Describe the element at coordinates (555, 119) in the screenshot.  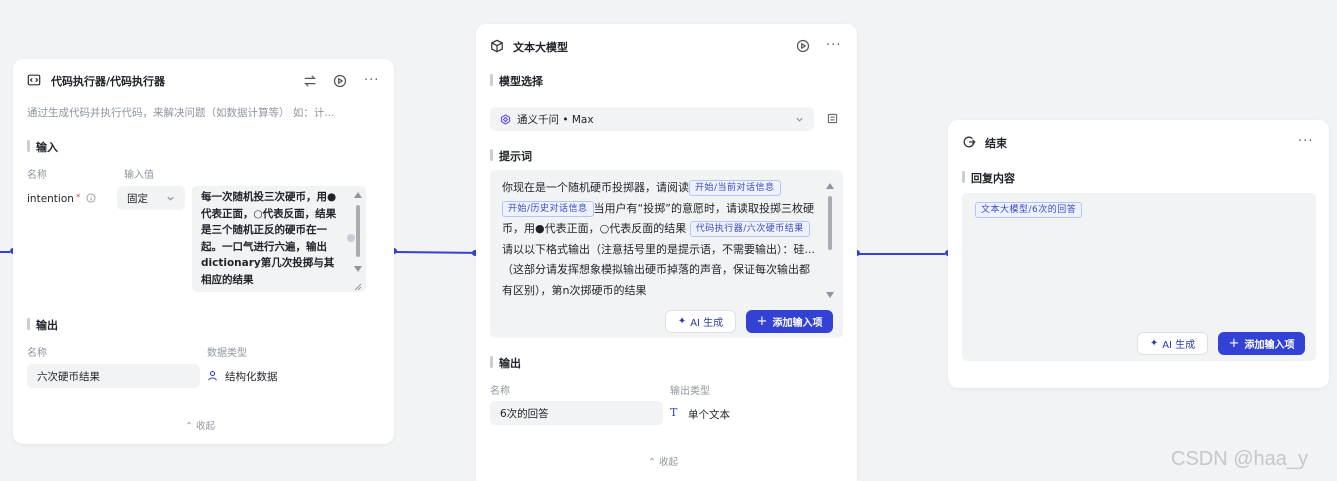
I see `model-value: 通义千问 • Max` at that location.